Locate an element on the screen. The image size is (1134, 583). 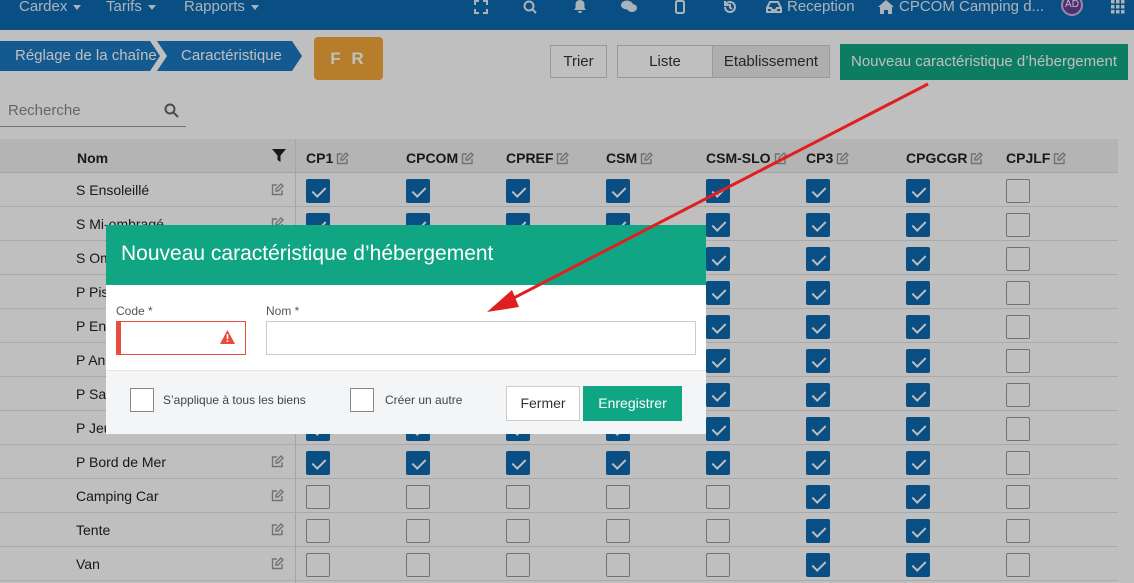
code-label: Code * is located at coordinates (134, 311).